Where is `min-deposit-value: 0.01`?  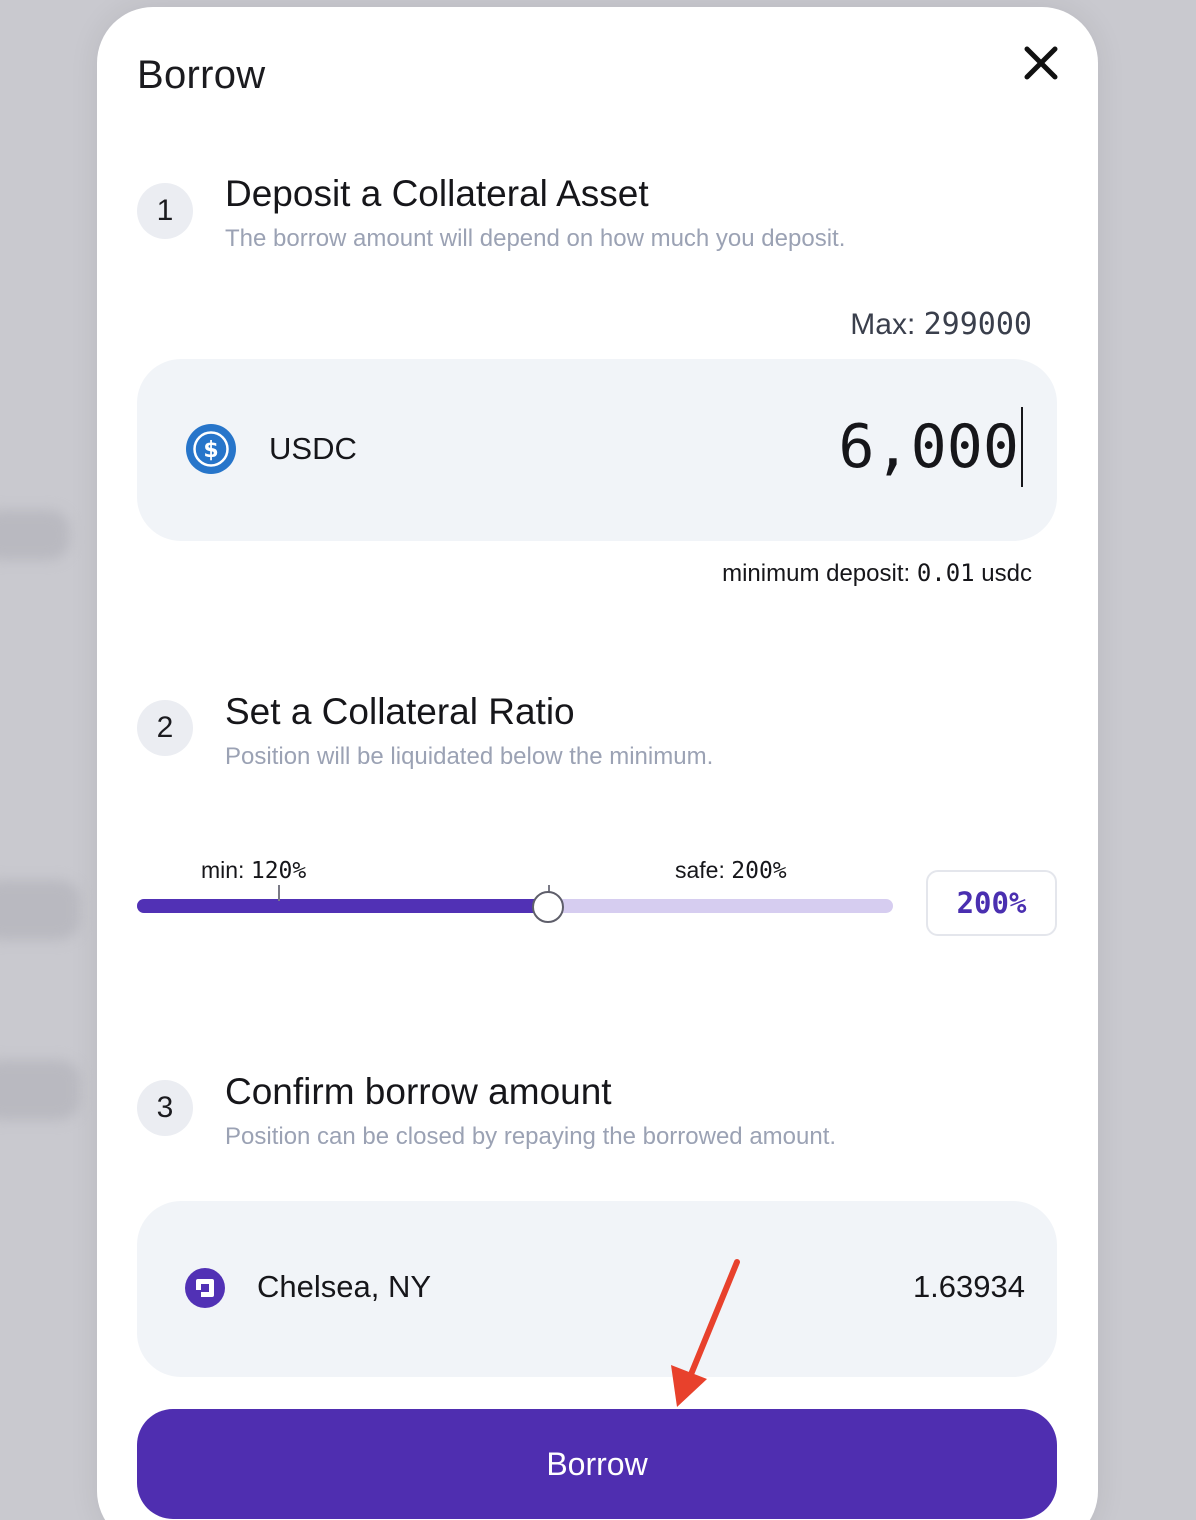 min-deposit-value: 0.01 is located at coordinates (945, 573).